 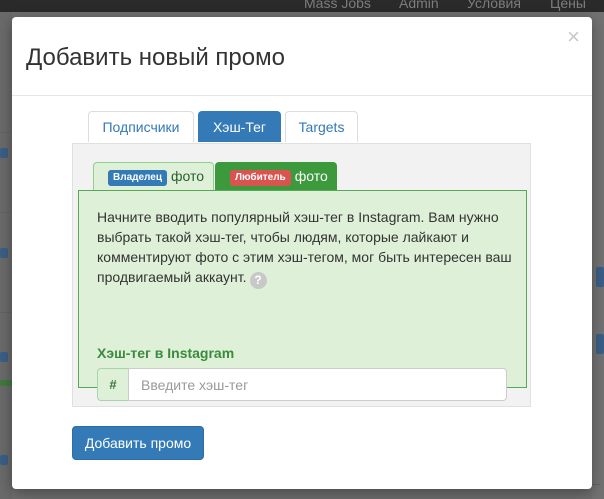 What do you see at coordinates (317, 384) in the screenshot?
I see `hashtag-input` at bounding box center [317, 384].